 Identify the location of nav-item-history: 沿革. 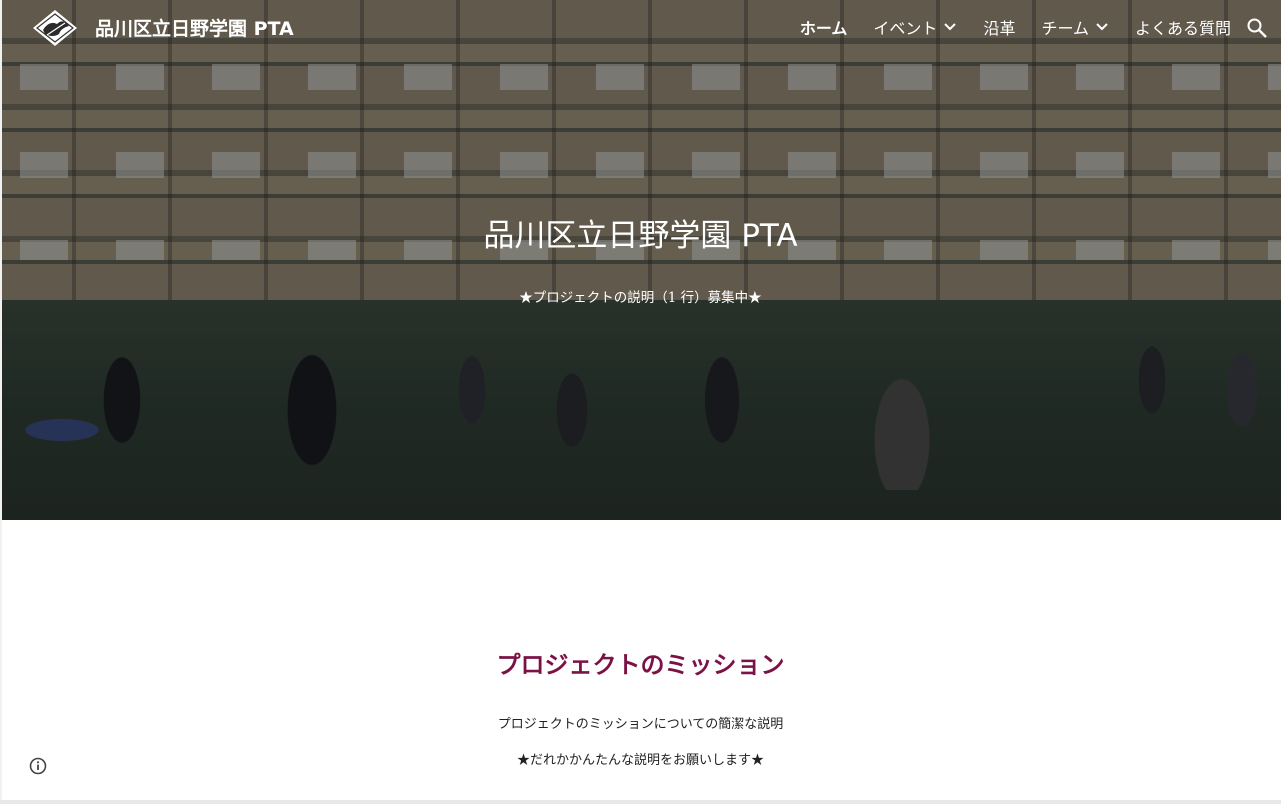
(999, 27).